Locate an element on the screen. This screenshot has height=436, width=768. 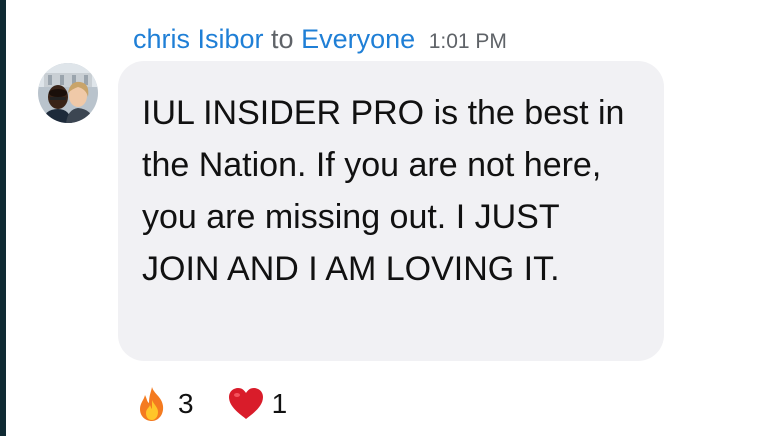
message-timestamp: 1:01 PM is located at coordinates (467, 41).